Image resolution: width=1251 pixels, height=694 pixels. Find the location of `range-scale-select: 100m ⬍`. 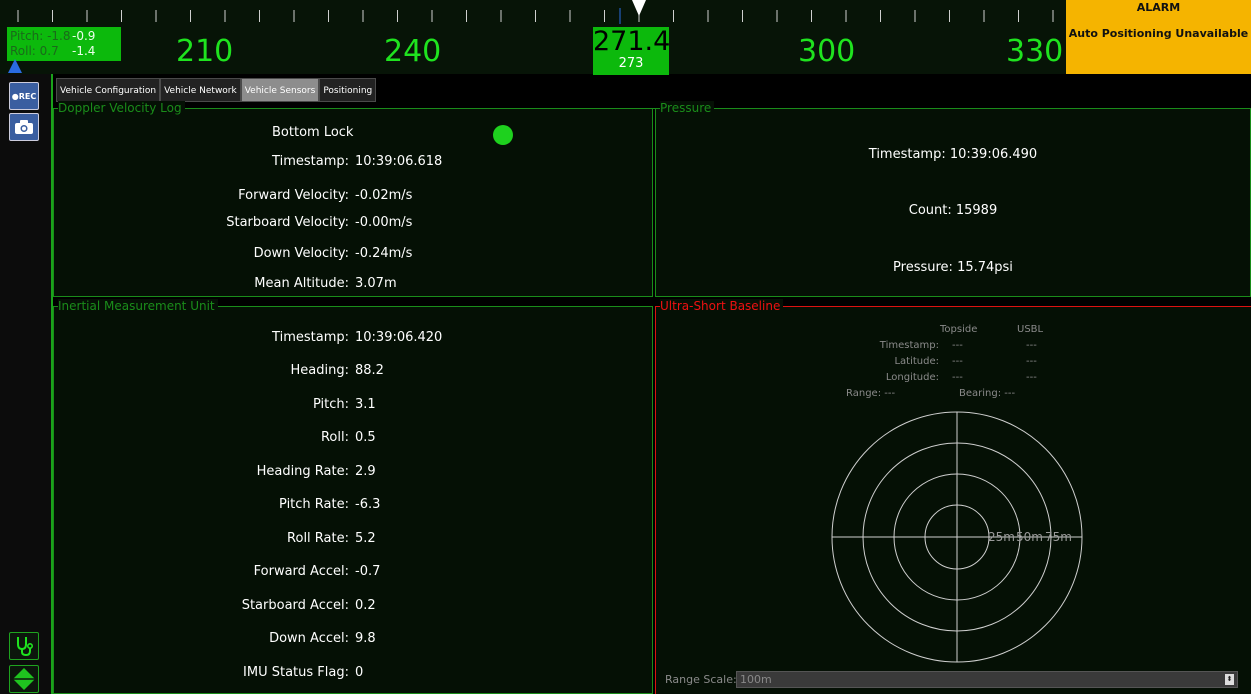

range-scale-select: 100m ⬍ is located at coordinates (987, 679).